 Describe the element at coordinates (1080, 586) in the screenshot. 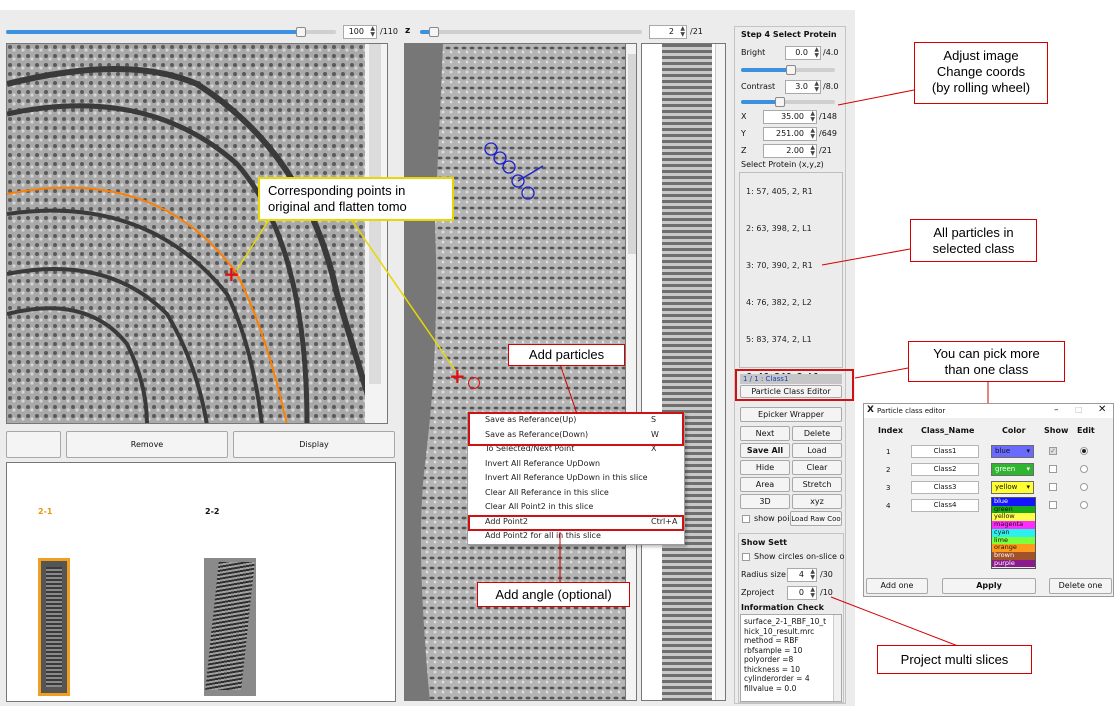

I see `delete-one-button: Delete one` at that location.